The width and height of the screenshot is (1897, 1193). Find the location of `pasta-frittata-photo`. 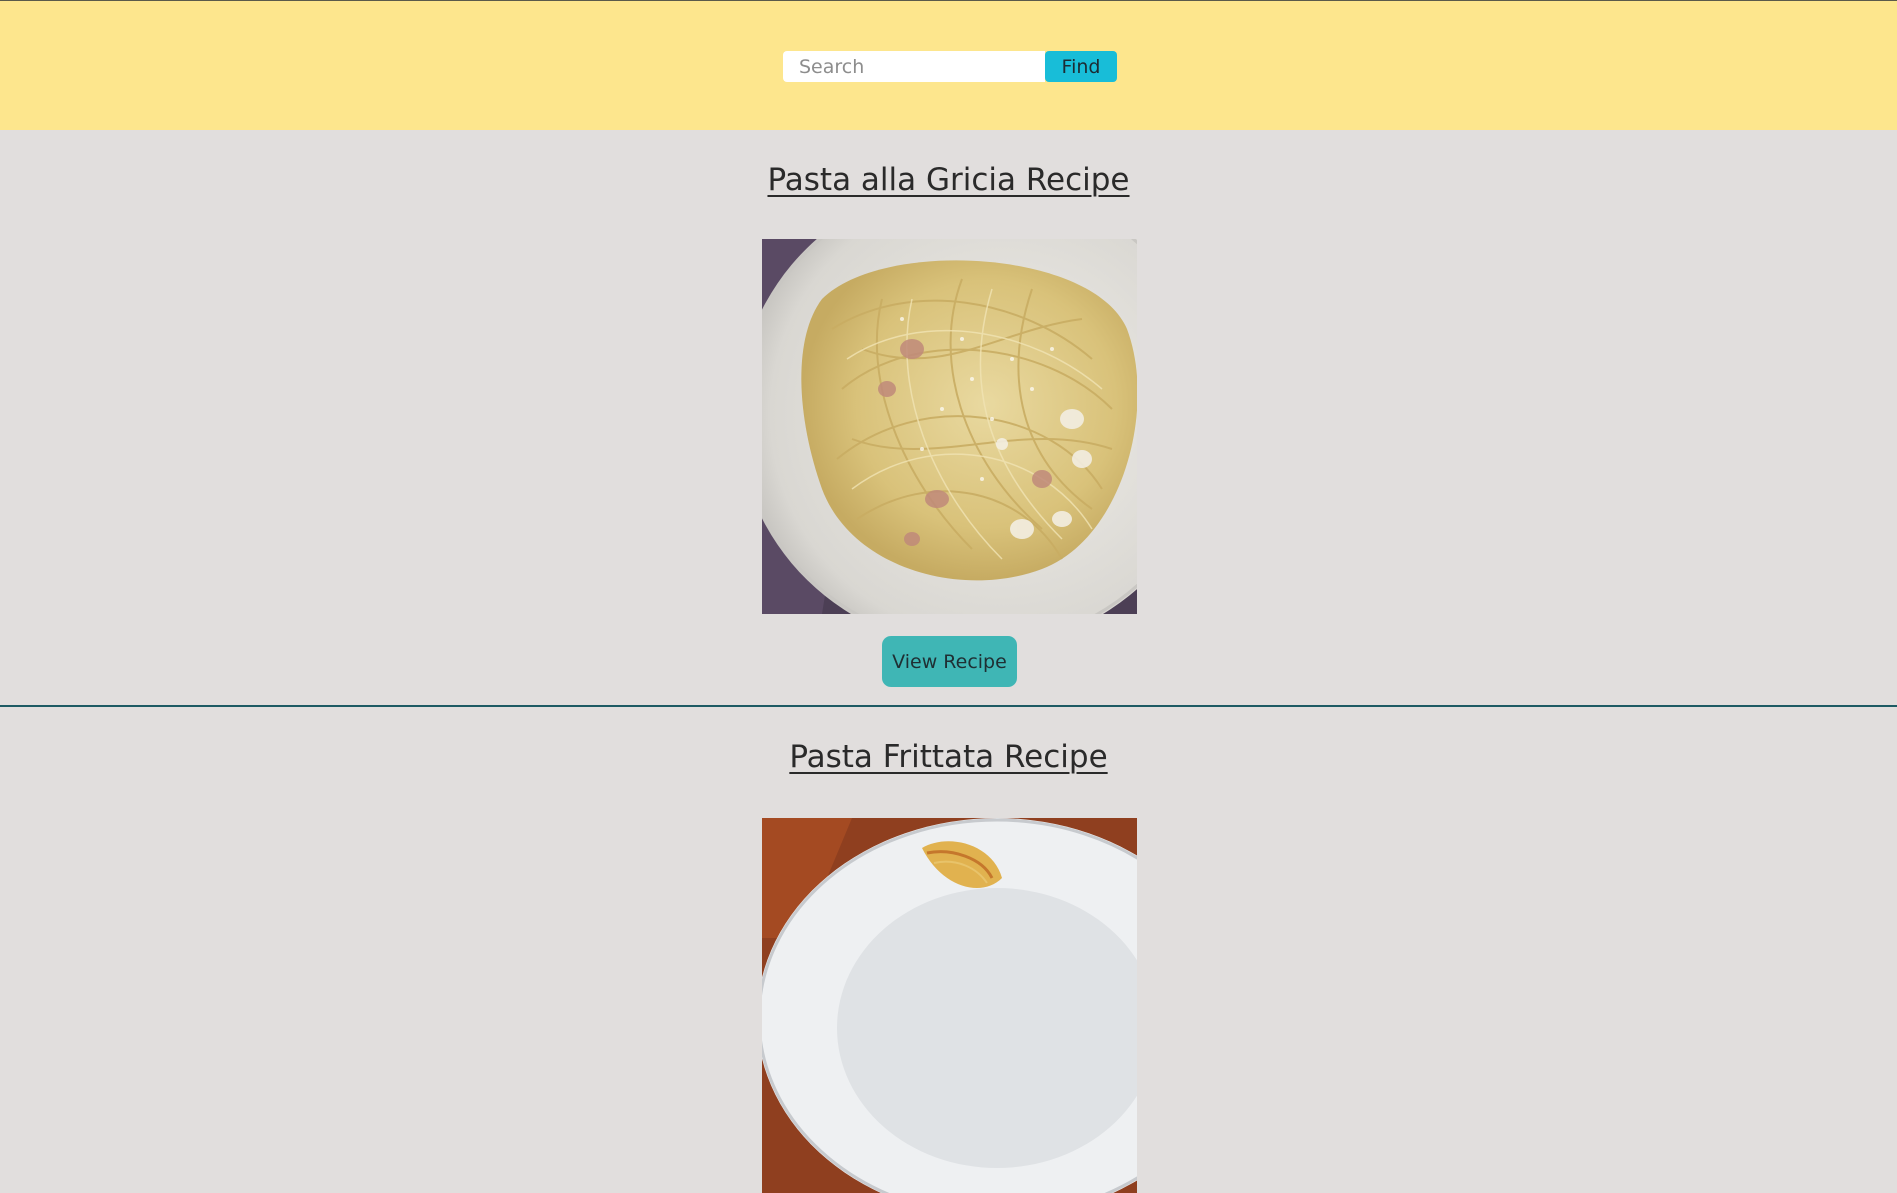

pasta-frittata-photo is located at coordinates (949, 1005).